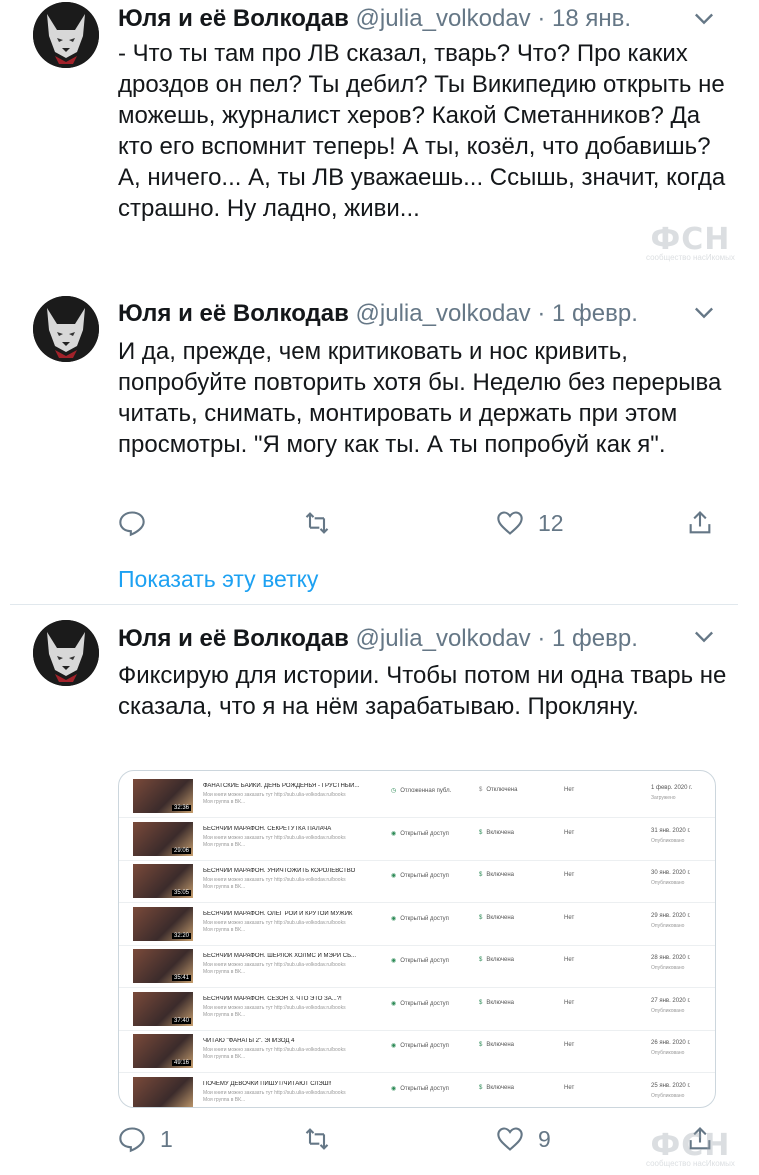 This screenshot has height=1175, width=759. What do you see at coordinates (663, 798) in the screenshot?
I see `video-status: Загружено` at bounding box center [663, 798].